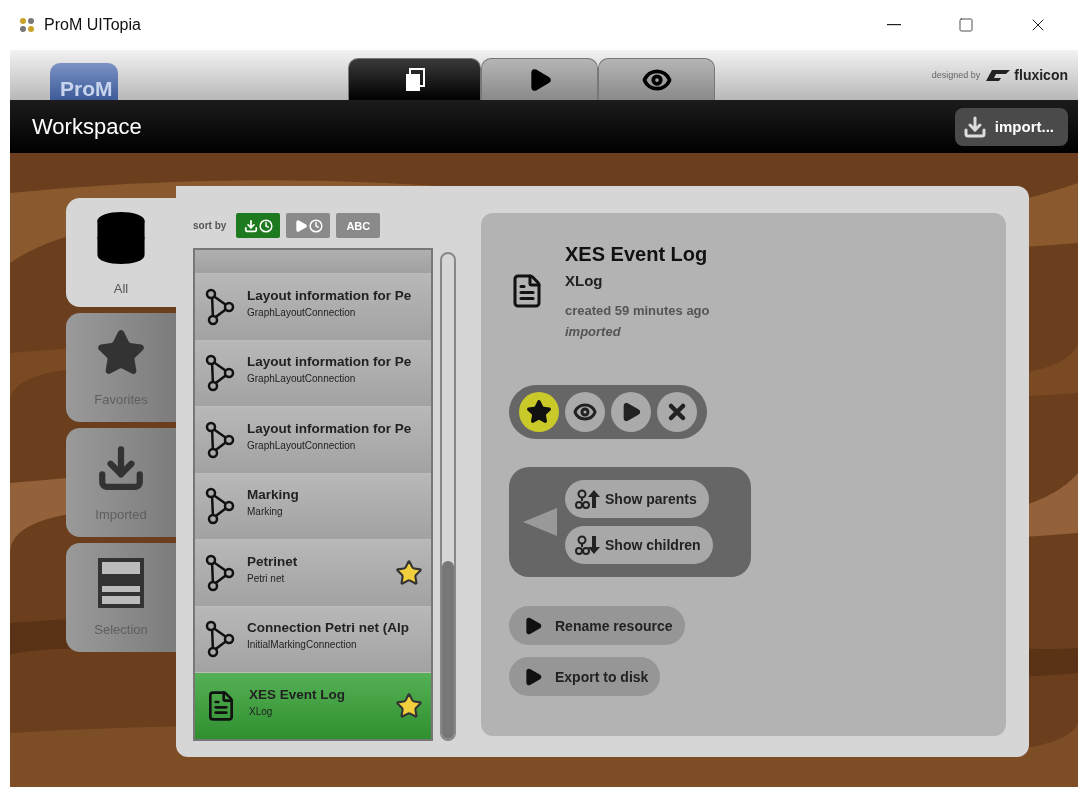 Image resolution: width=1078 pixels, height=787 pixels. What do you see at coordinates (265, 512) in the screenshot?
I see `resource-type: Marking` at bounding box center [265, 512].